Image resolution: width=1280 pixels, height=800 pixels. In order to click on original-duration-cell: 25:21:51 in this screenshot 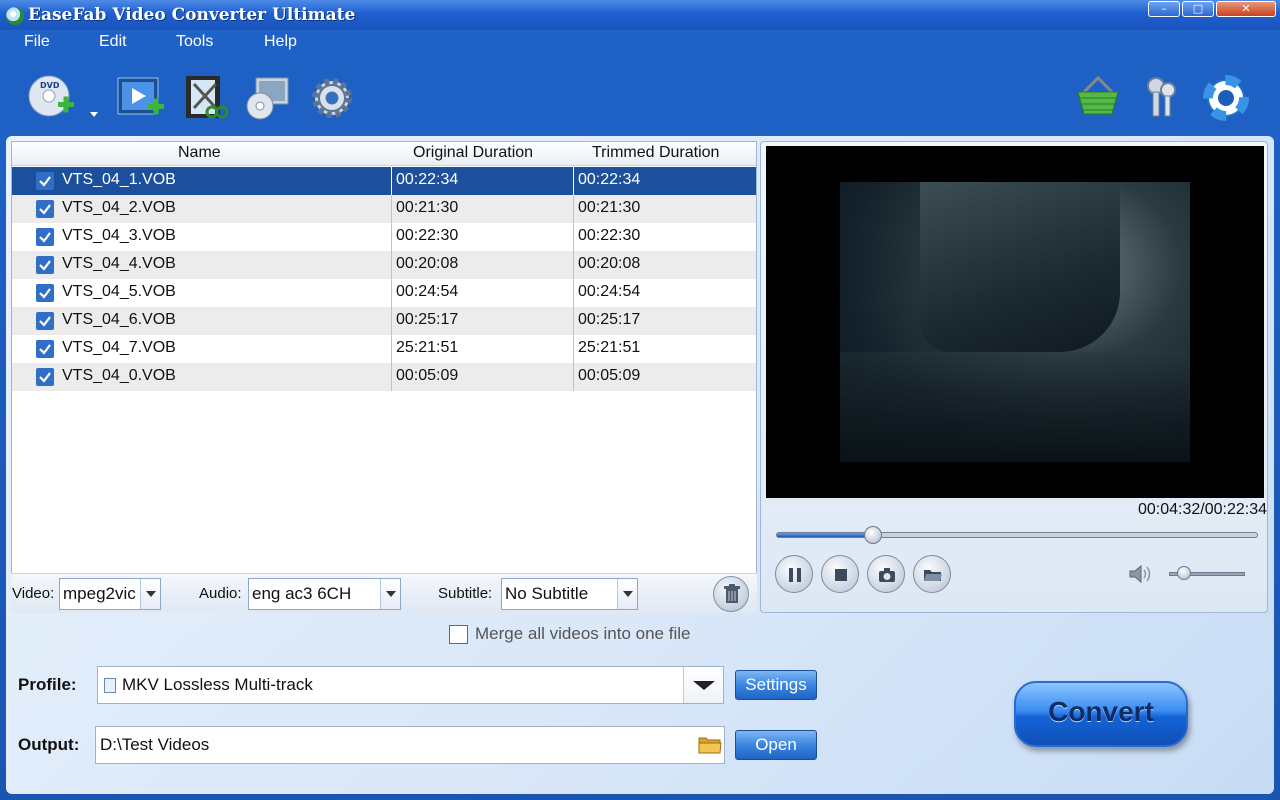, I will do `click(427, 347)`.